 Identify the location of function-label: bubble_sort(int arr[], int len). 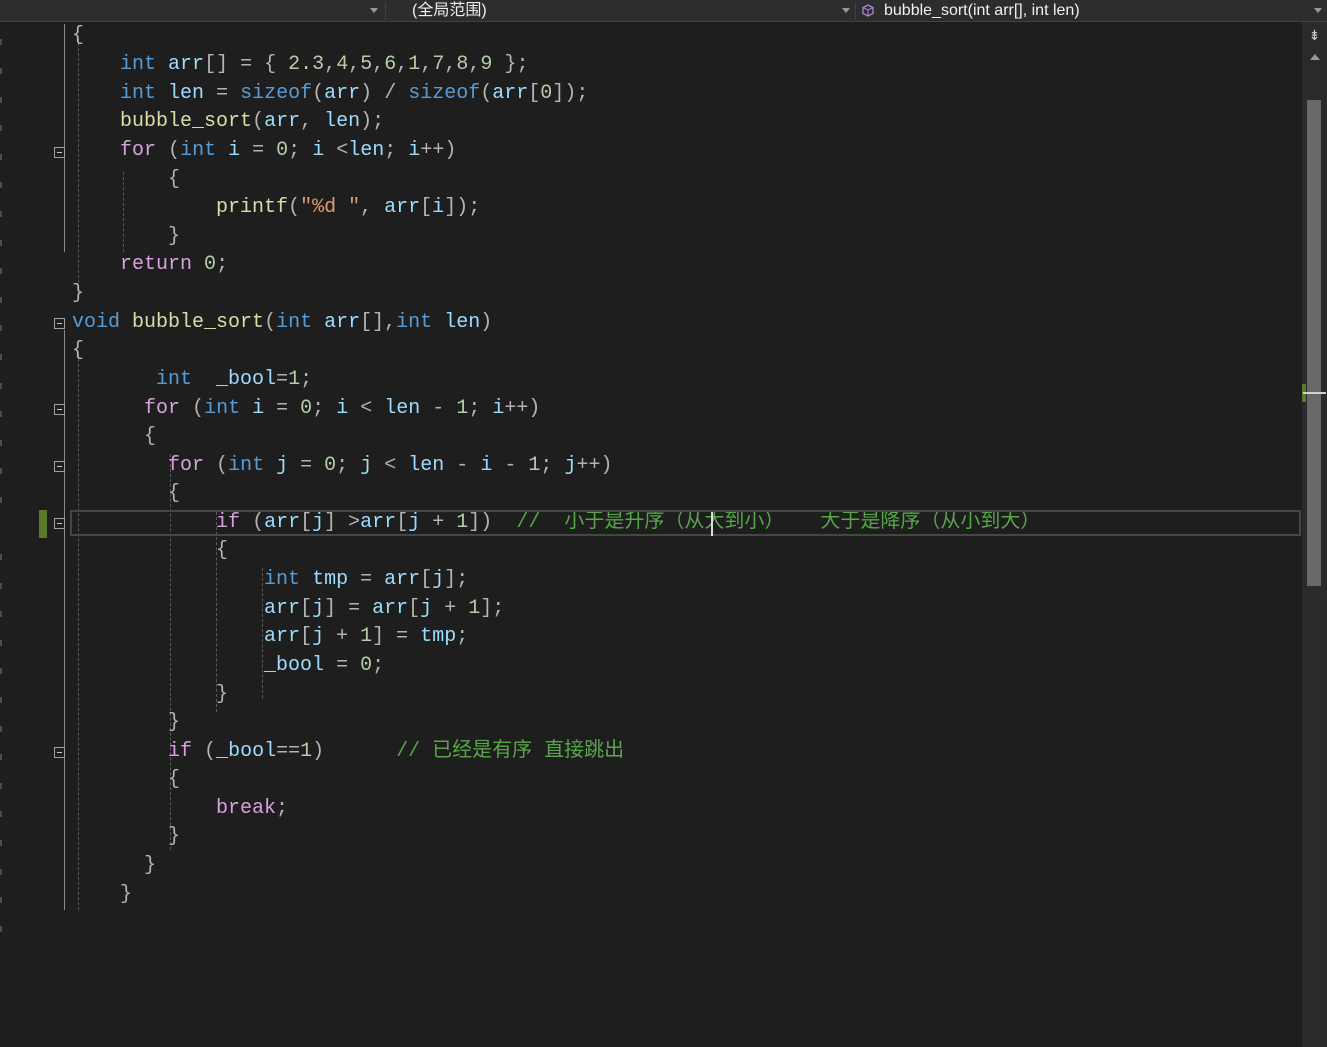
(982, 10).